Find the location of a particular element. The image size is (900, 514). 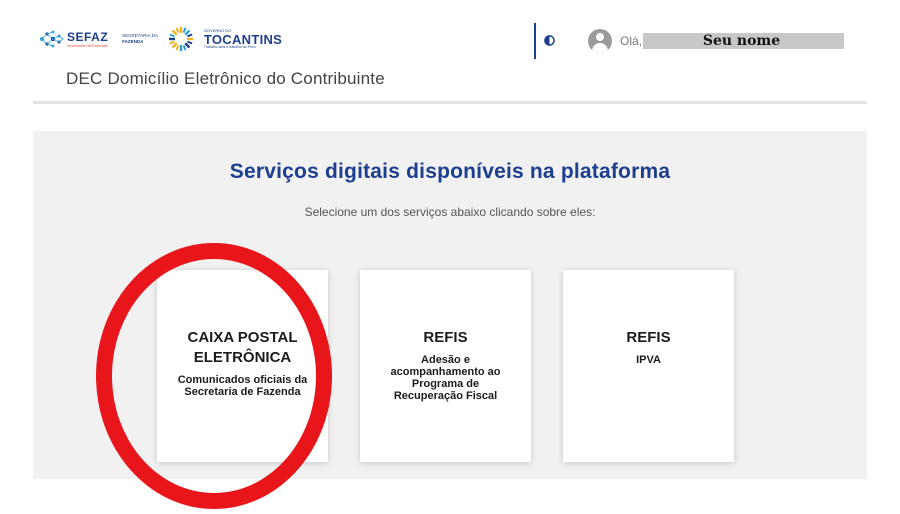

user-avatar-icon is located at coordinates (600, 41).